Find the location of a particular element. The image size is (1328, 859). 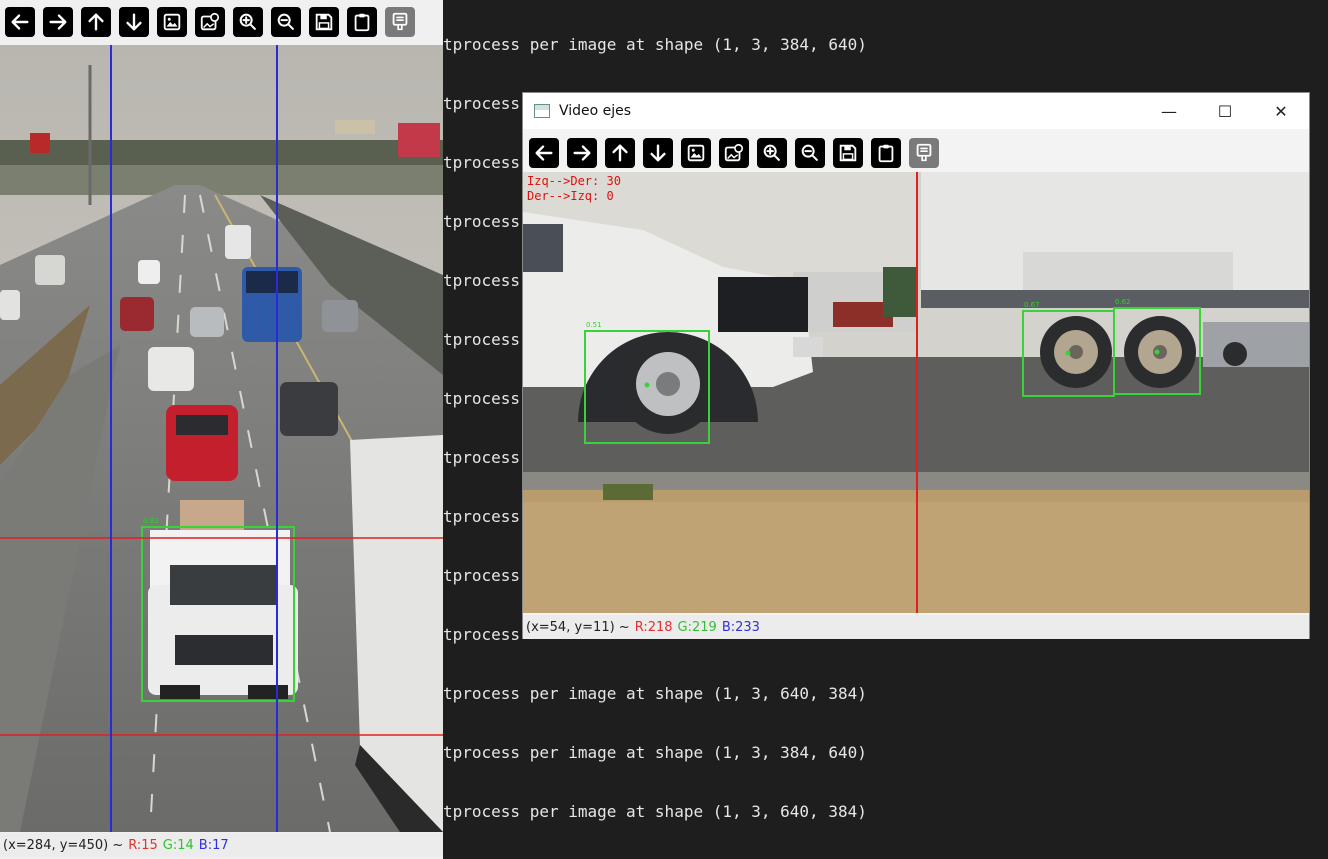

counter-left-to-right: Izq-->Der: 30 is located at coordinates (574, 181).